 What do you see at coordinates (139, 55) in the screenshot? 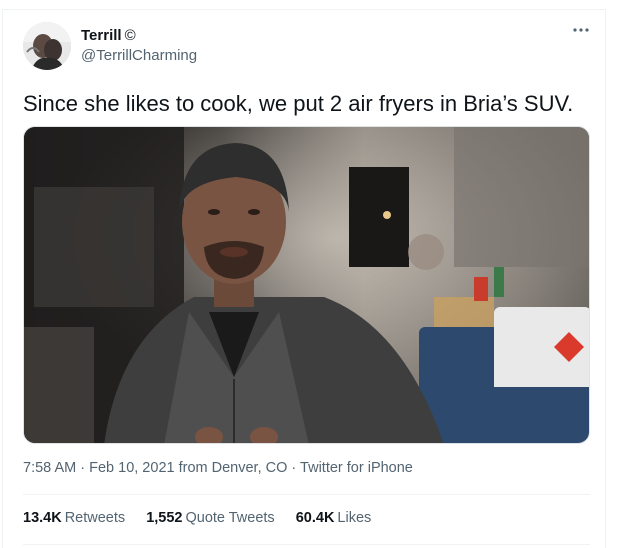
I see `author-handle: @TerrillCharming` at bounding box center [139, 55].